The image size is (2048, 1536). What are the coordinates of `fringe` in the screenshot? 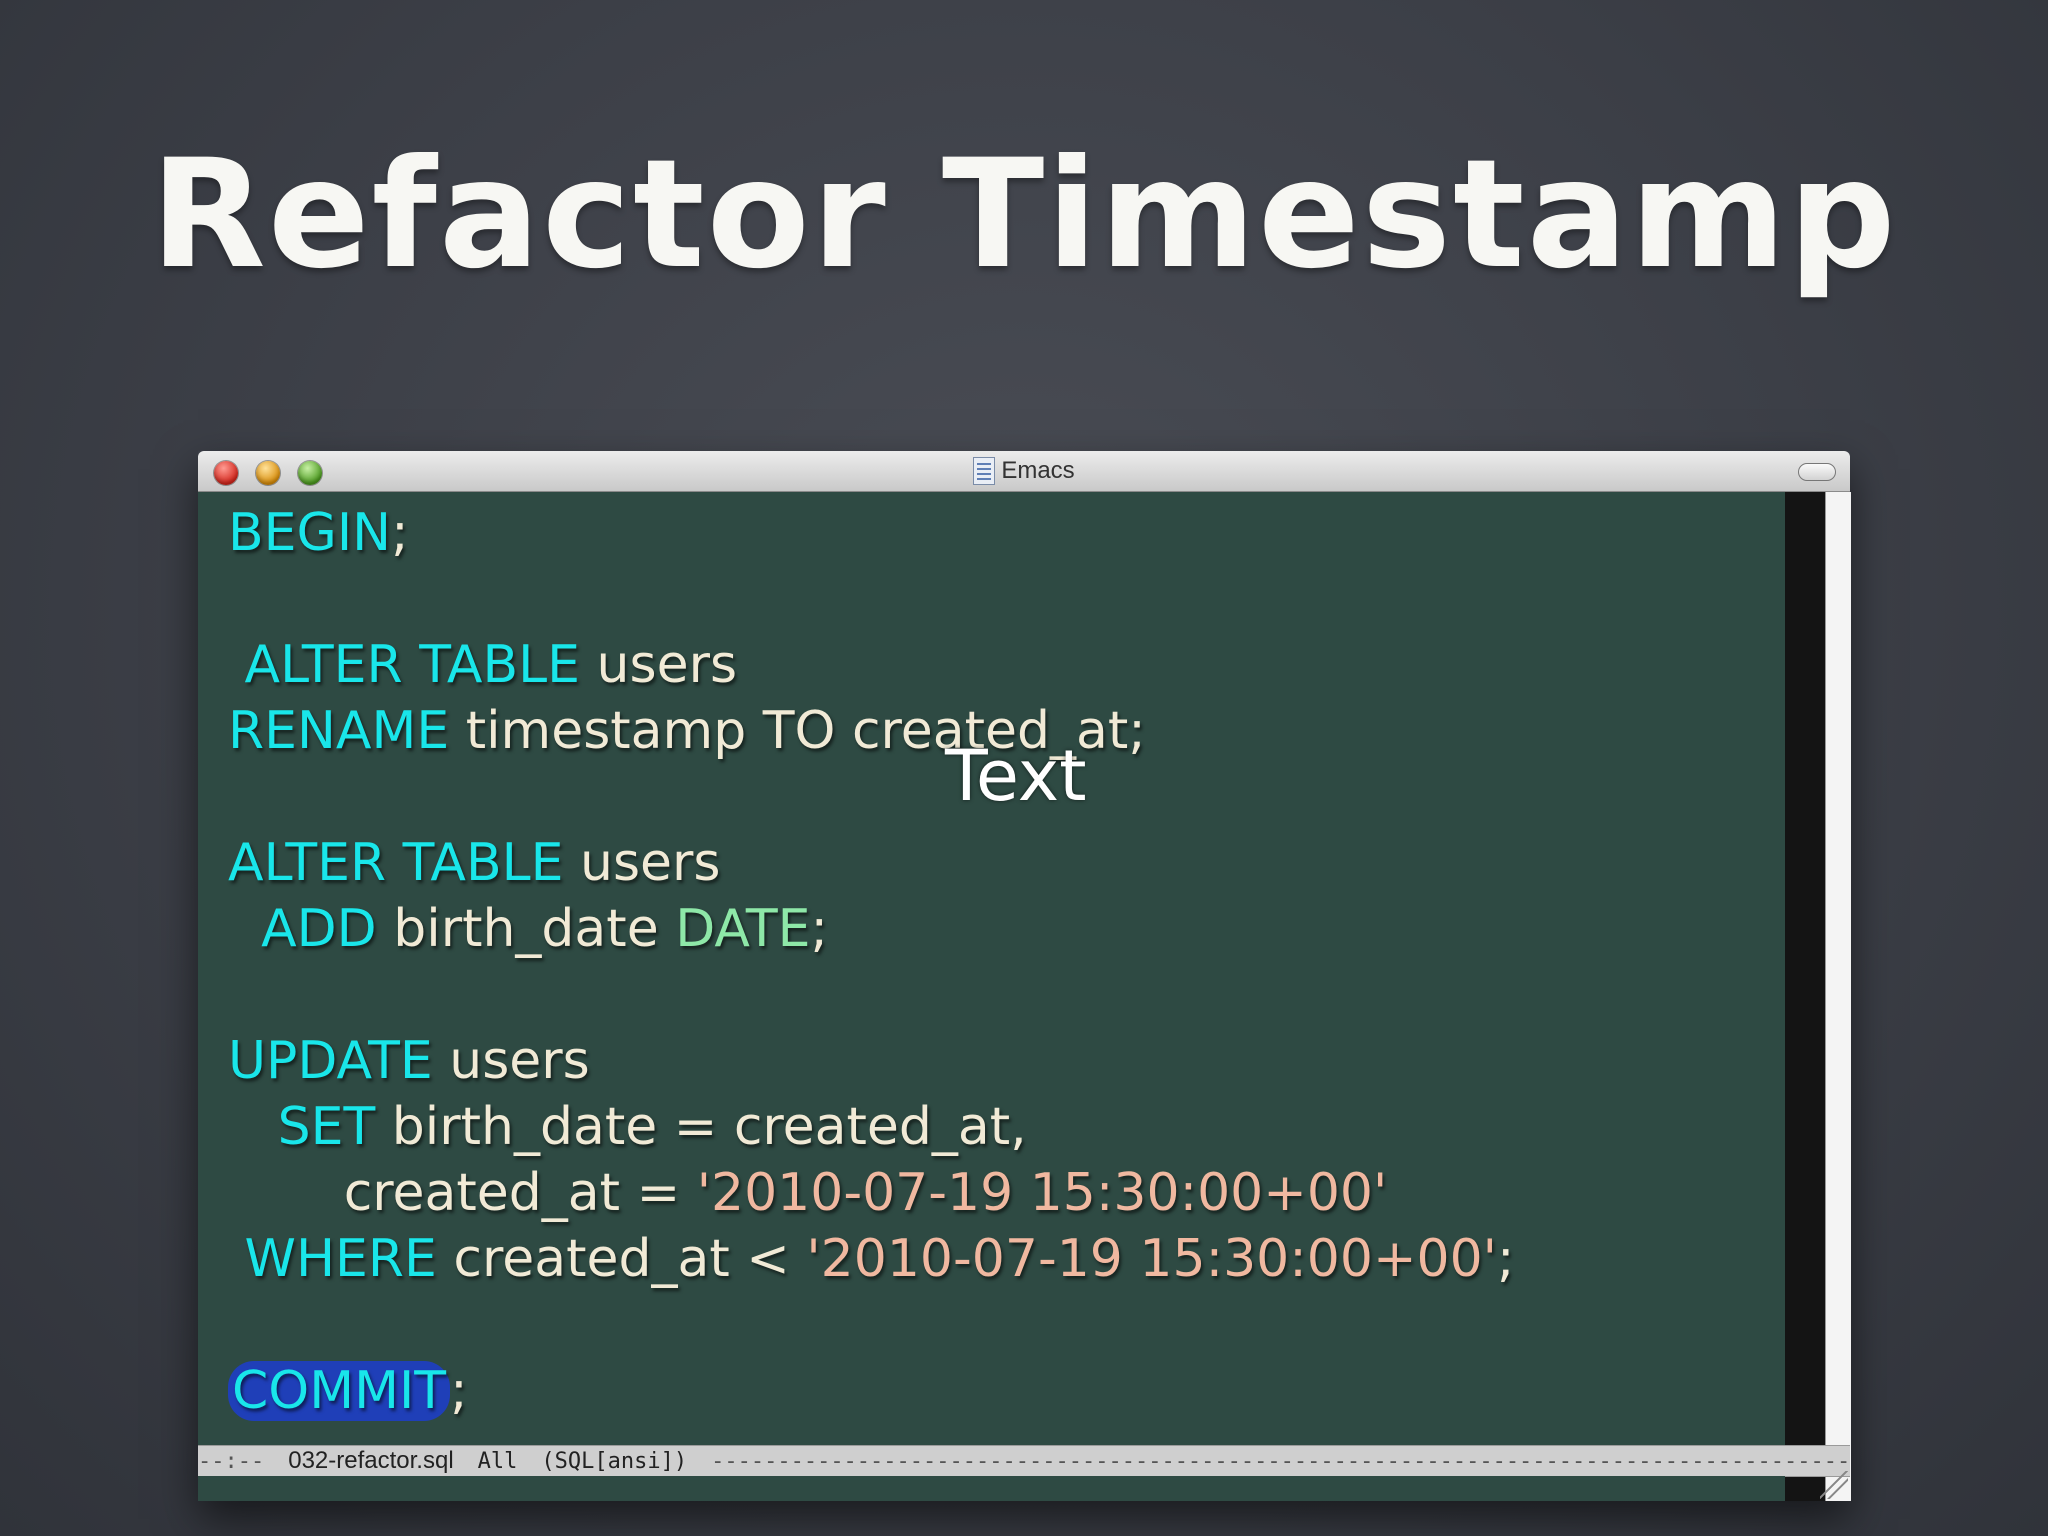 It's located at (1805, 996).